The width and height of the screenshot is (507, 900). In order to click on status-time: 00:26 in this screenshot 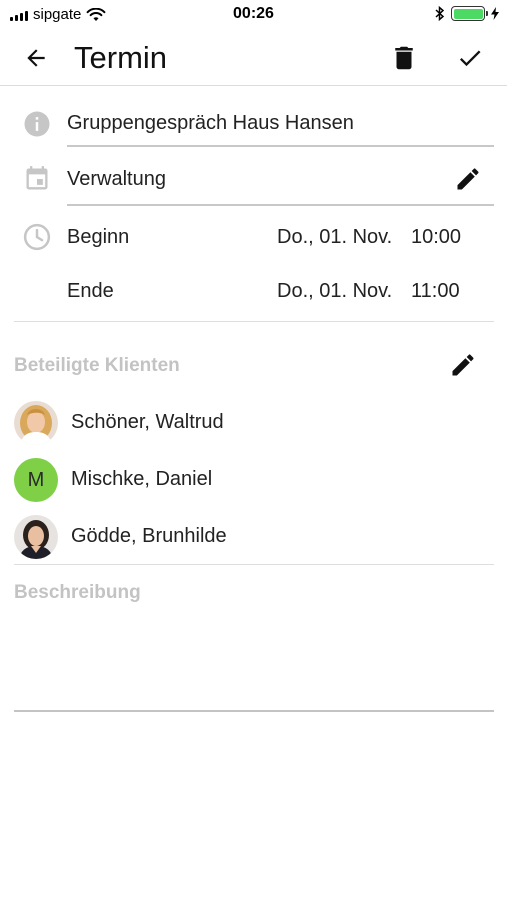, I will do `click(253, 13)`.